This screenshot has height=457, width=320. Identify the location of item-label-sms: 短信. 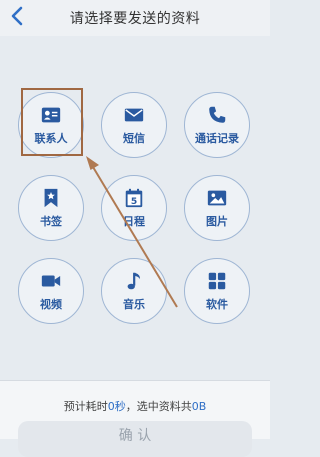
(134, 138).